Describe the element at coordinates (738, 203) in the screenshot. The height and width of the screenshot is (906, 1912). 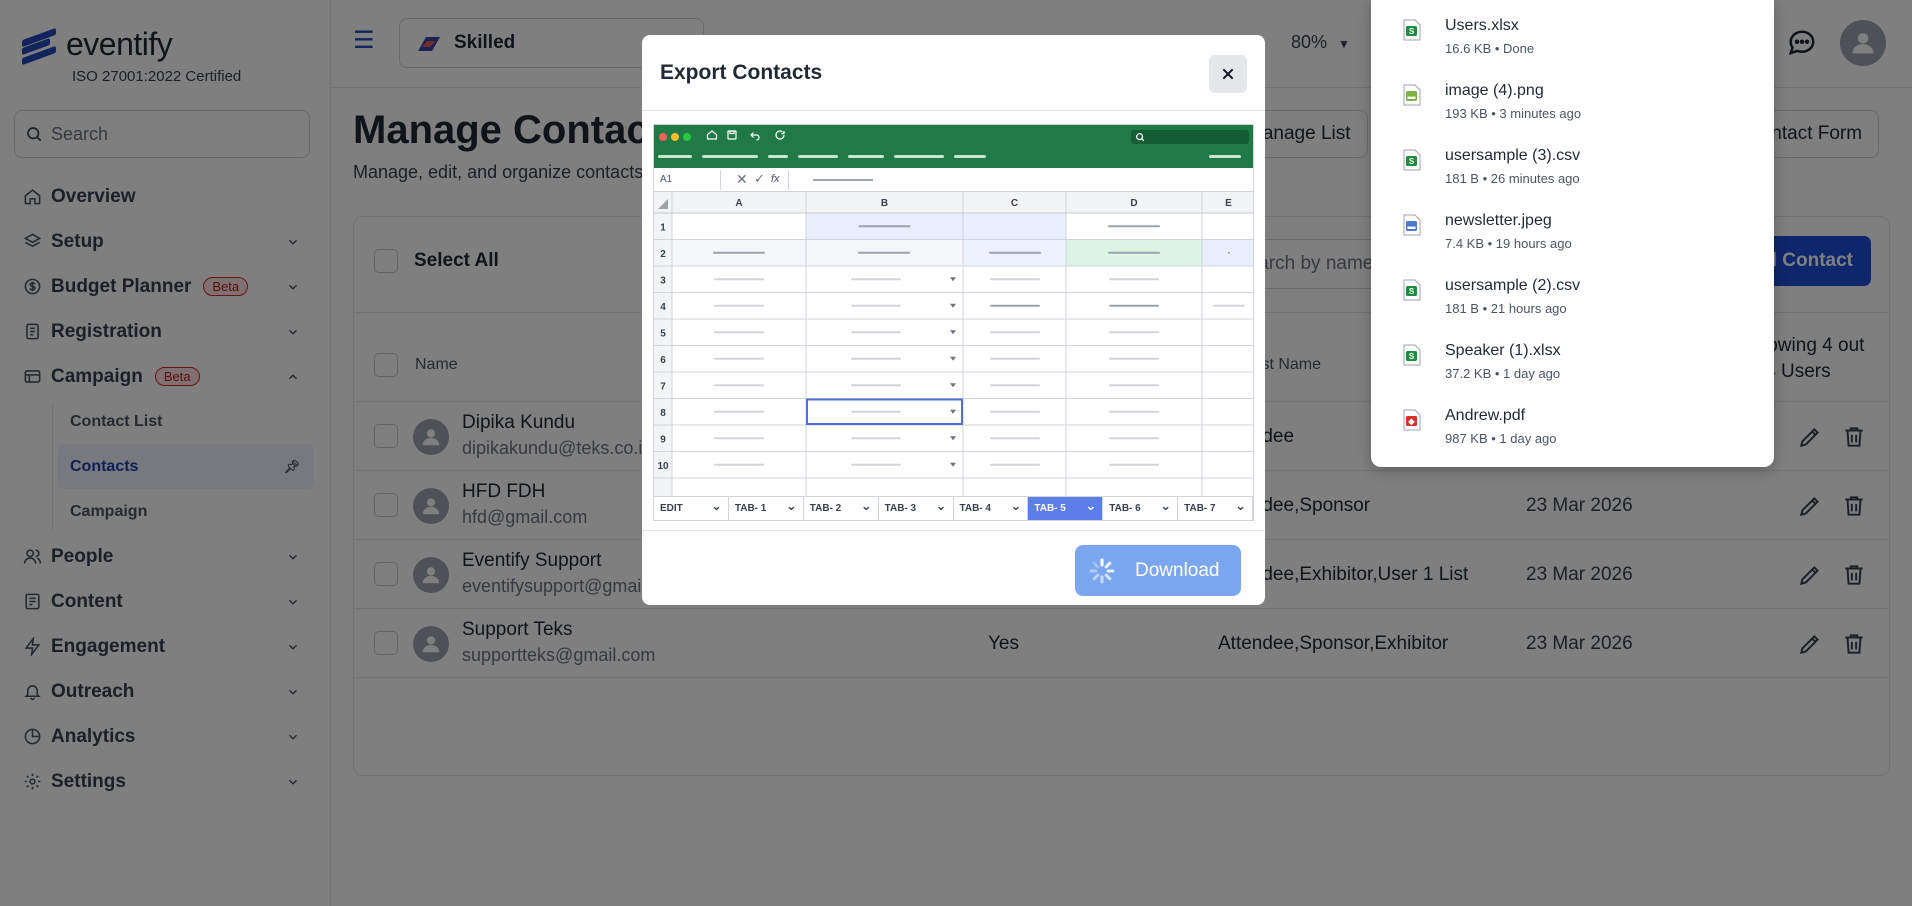
I see `column-label: A` at that location.